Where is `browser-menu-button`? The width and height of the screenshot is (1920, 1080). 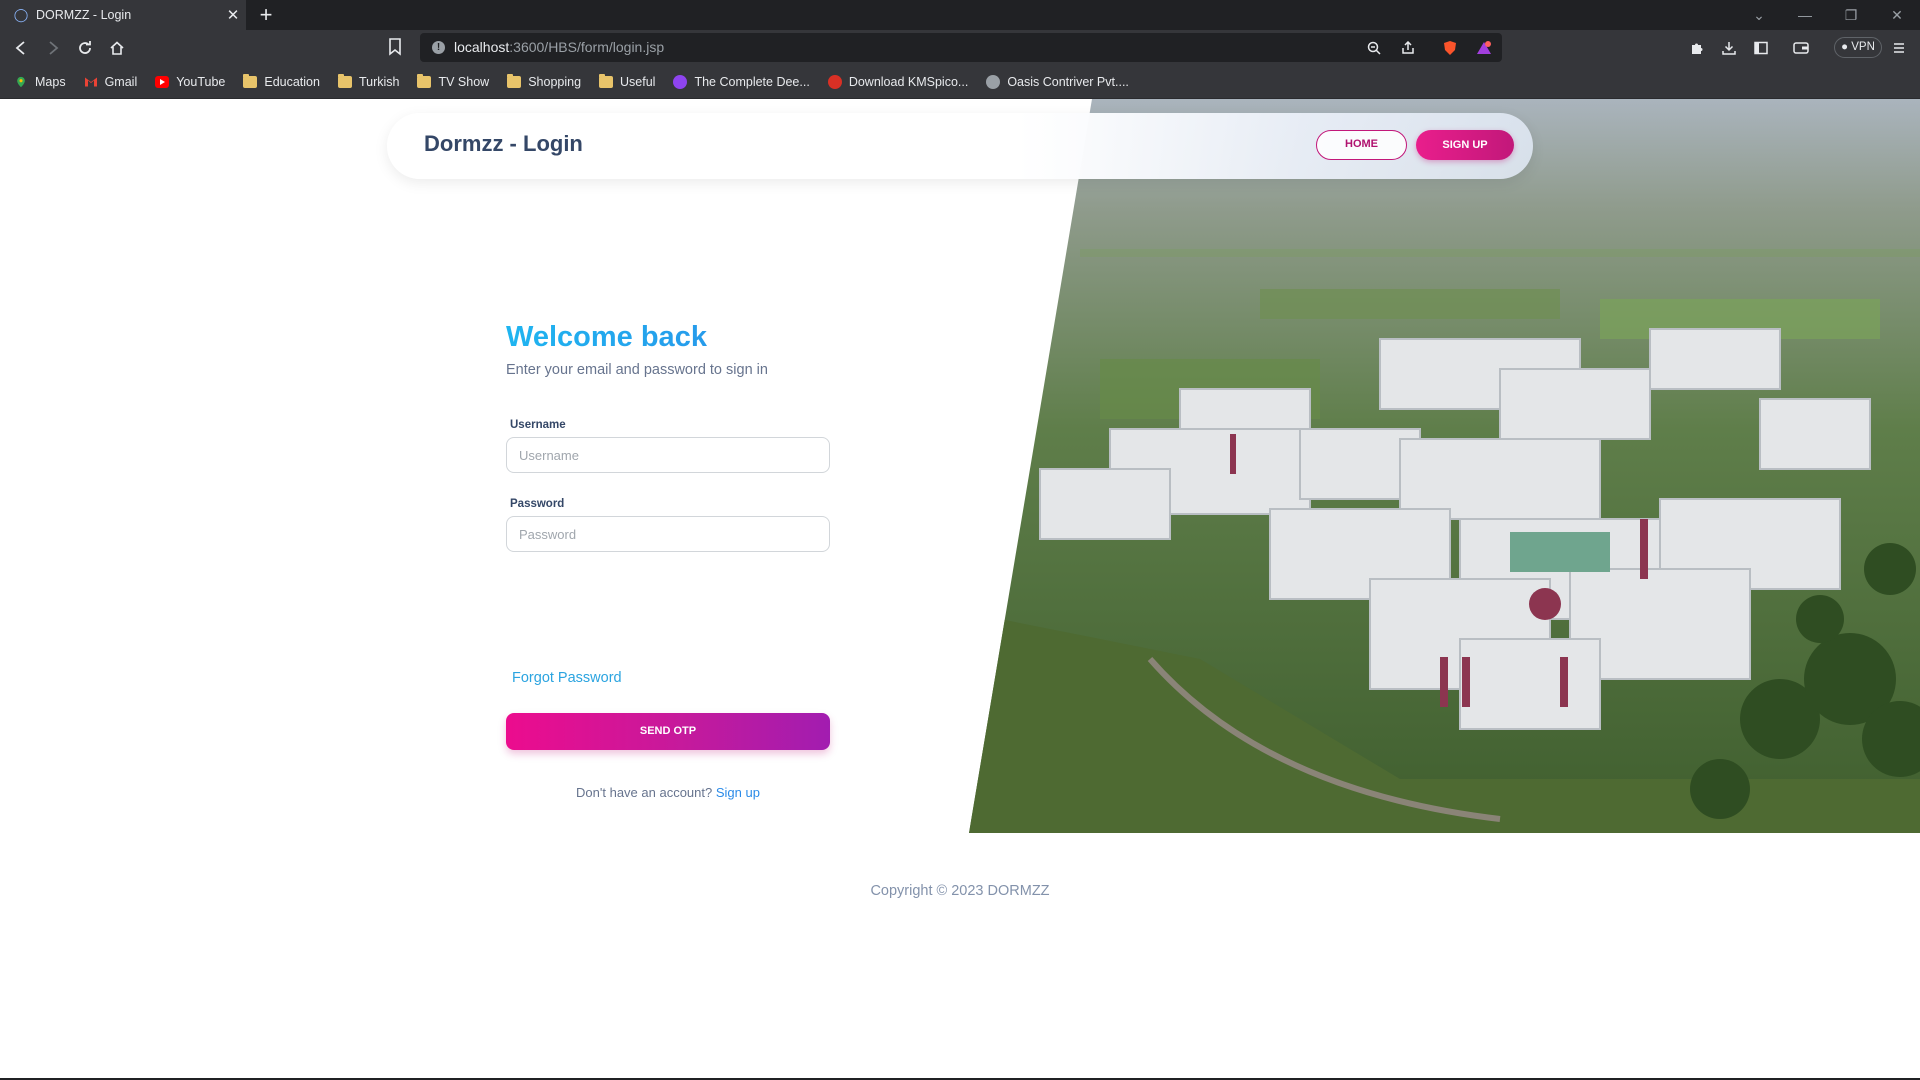 browser-menu-button is located at coordinates (1899, 48).